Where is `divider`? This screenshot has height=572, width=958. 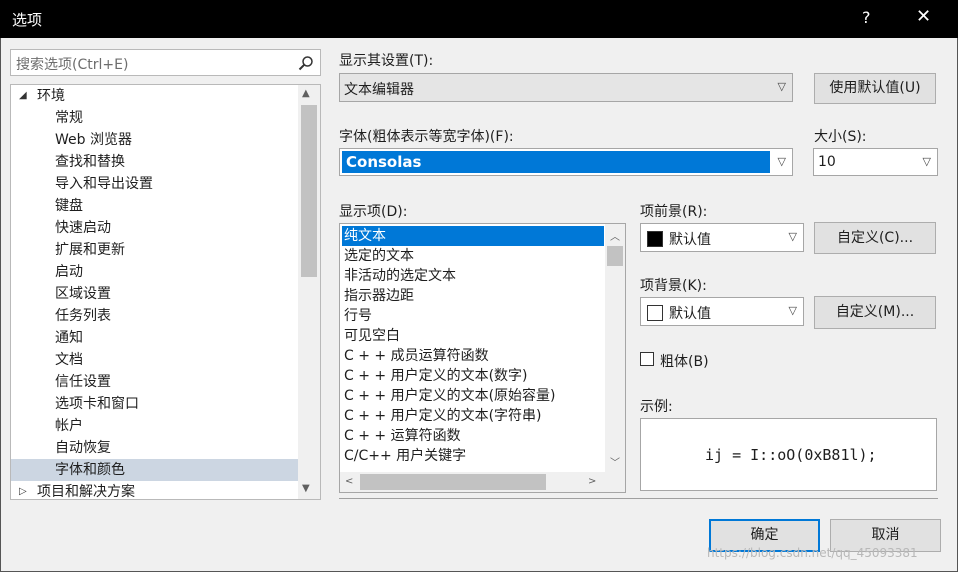
divider is located at coordinates (638, 498).